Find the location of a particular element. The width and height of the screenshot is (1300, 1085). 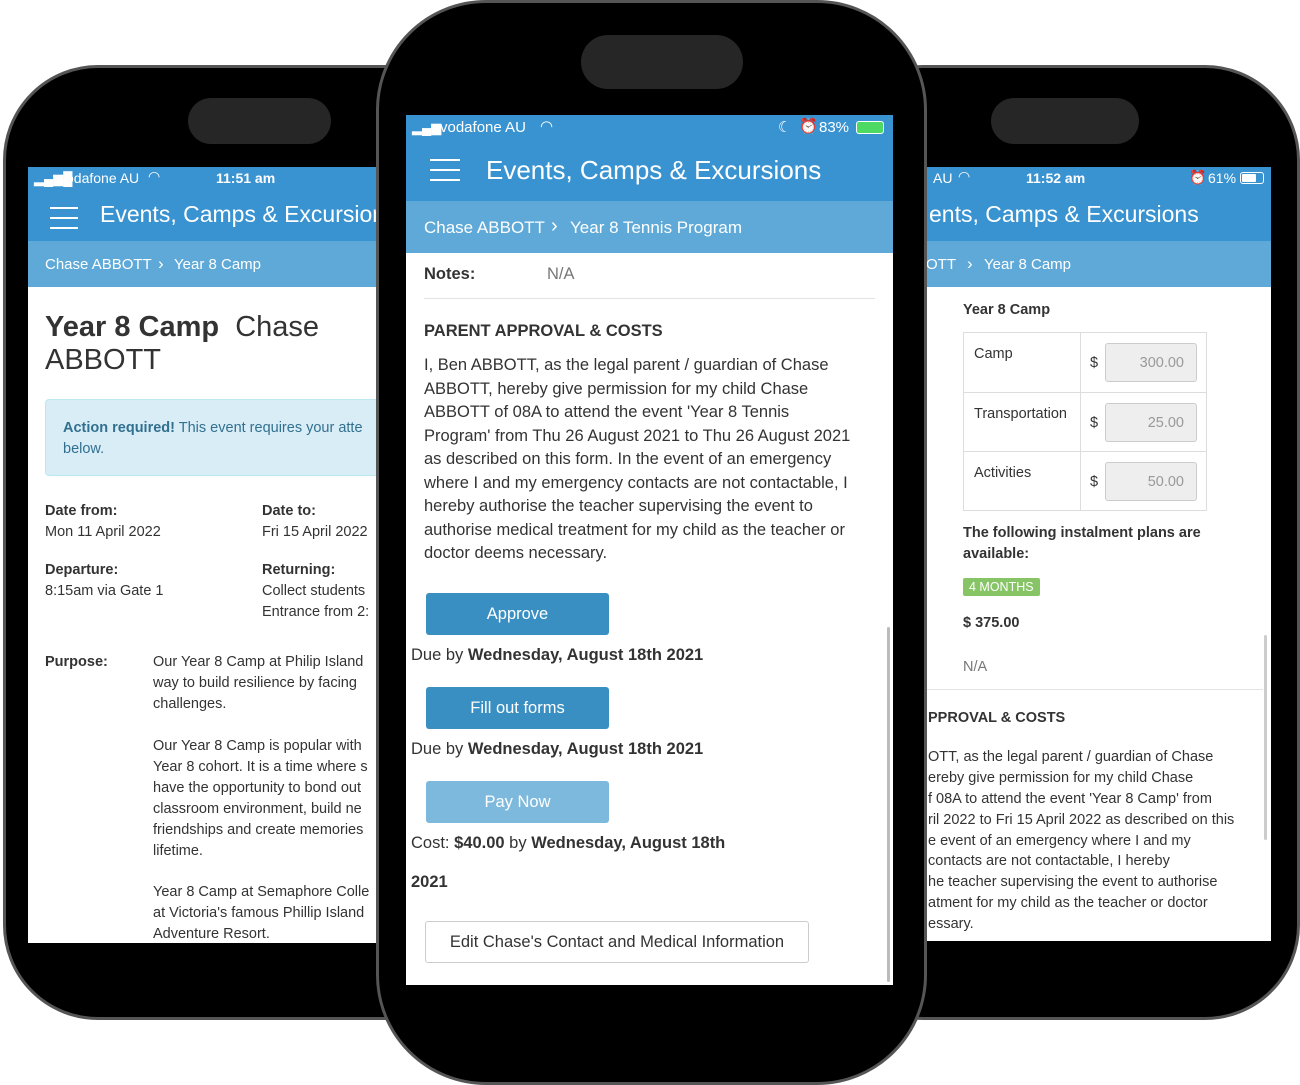

date-from-label: Date from: is located at coordinates (81, 511).